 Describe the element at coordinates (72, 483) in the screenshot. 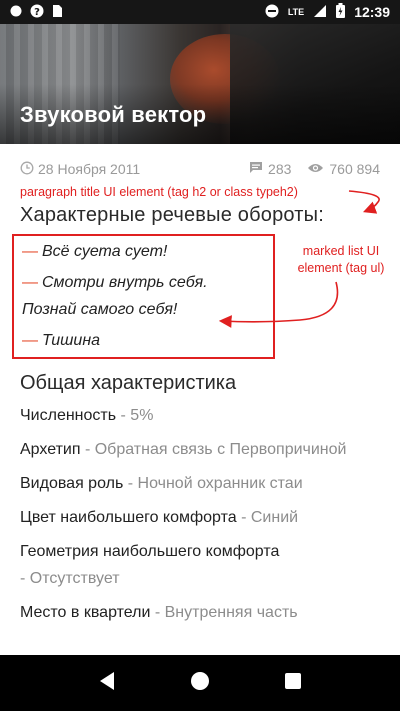

I see `property-label: Видовая роль` at that location.